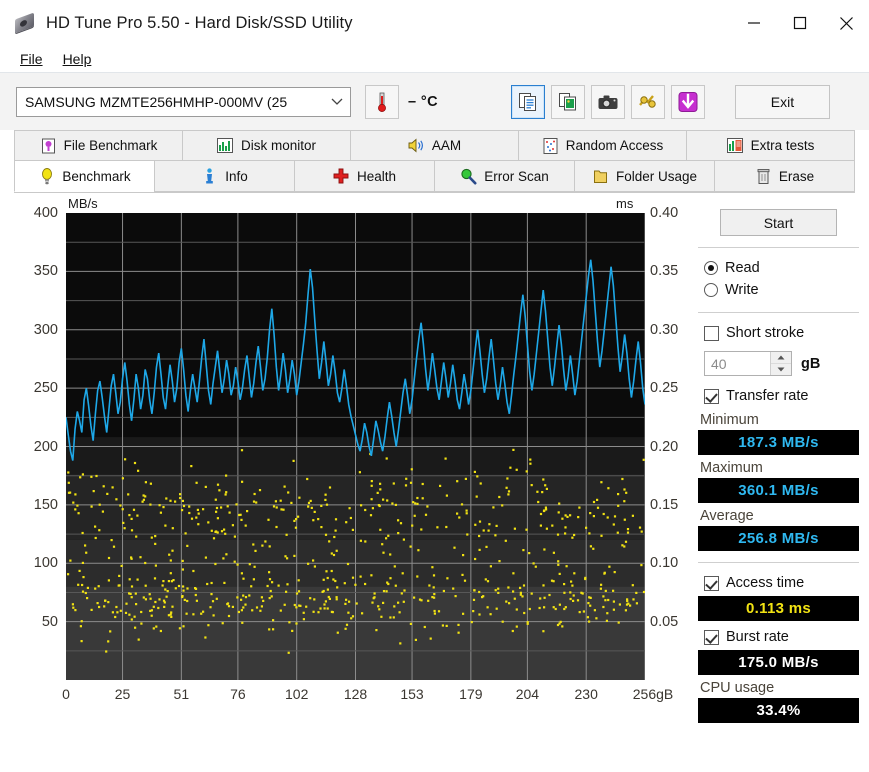 This screenshot has height=772, width=869. What do you see at coordinates (765, 333) in the screenshot?
I see `checkbox-short-stroke-label: Short stroke` at bounding box center [765, 333].